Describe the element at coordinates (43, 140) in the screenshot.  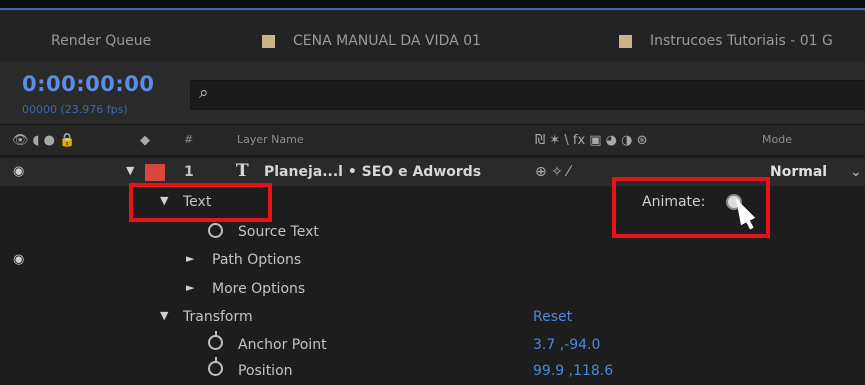
I see `av-features-icons: 👁 ◖ ● 🔒` at that location.